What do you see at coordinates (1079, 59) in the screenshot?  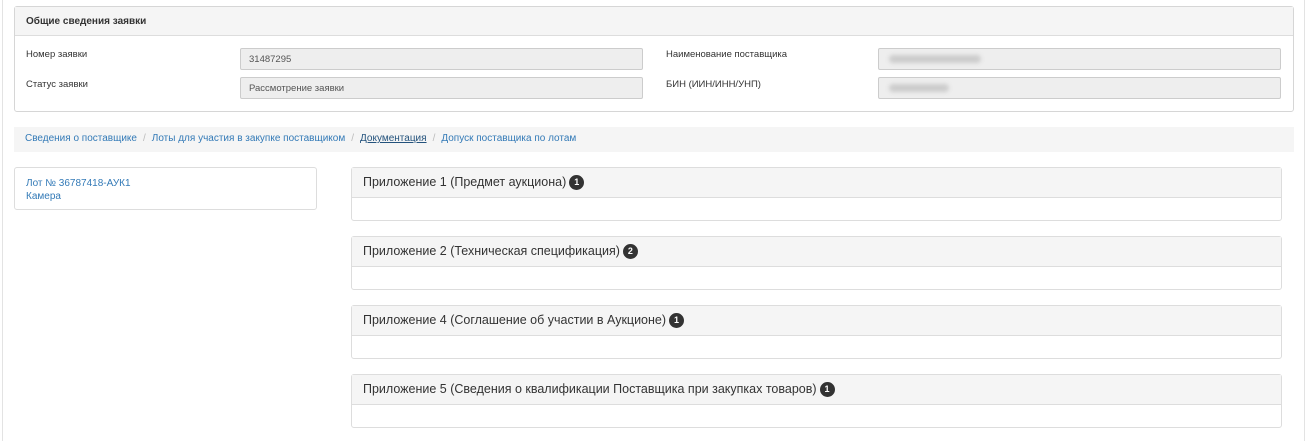 I see `supplier-name-field` at bounding box center [1079, 59].